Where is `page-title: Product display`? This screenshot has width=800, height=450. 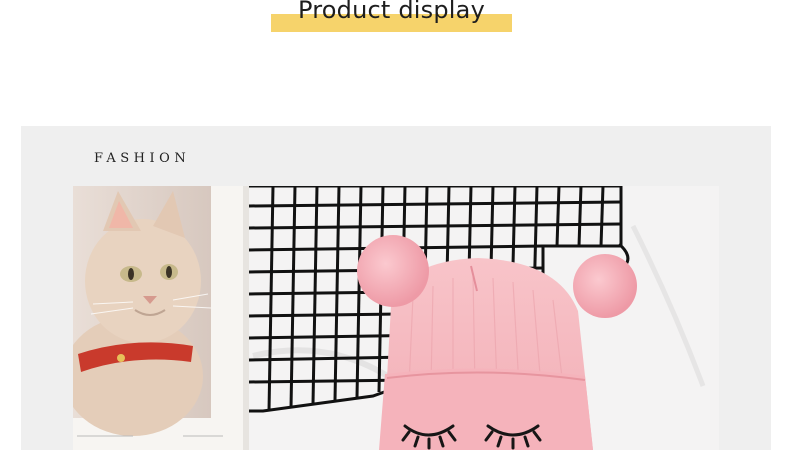
page-title: Product display is located at coordinates (391, 12).